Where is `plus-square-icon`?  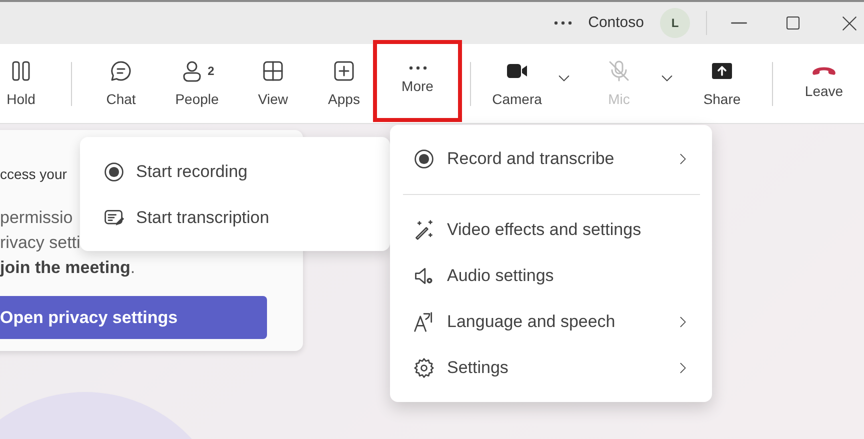 plus-square-icon is located at coordinates (344, 70).